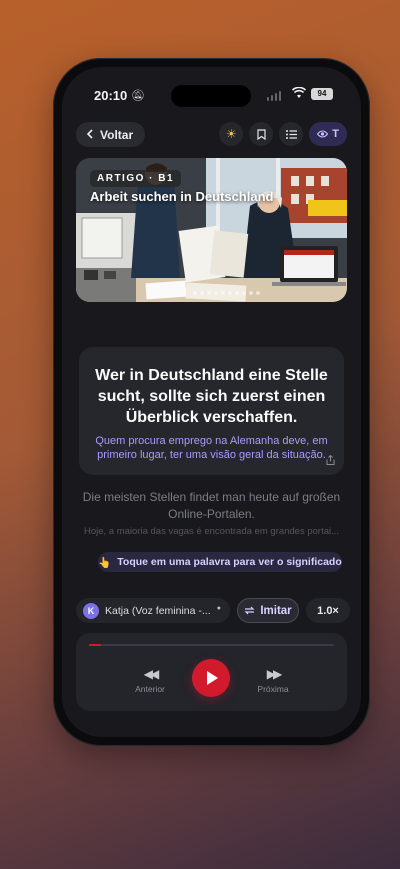 This screenshot has width=400, height=869. I want to click on playback-options-row: K Katja (Voz feminina -... ● Imitar 1.0×, so click(218, 610).